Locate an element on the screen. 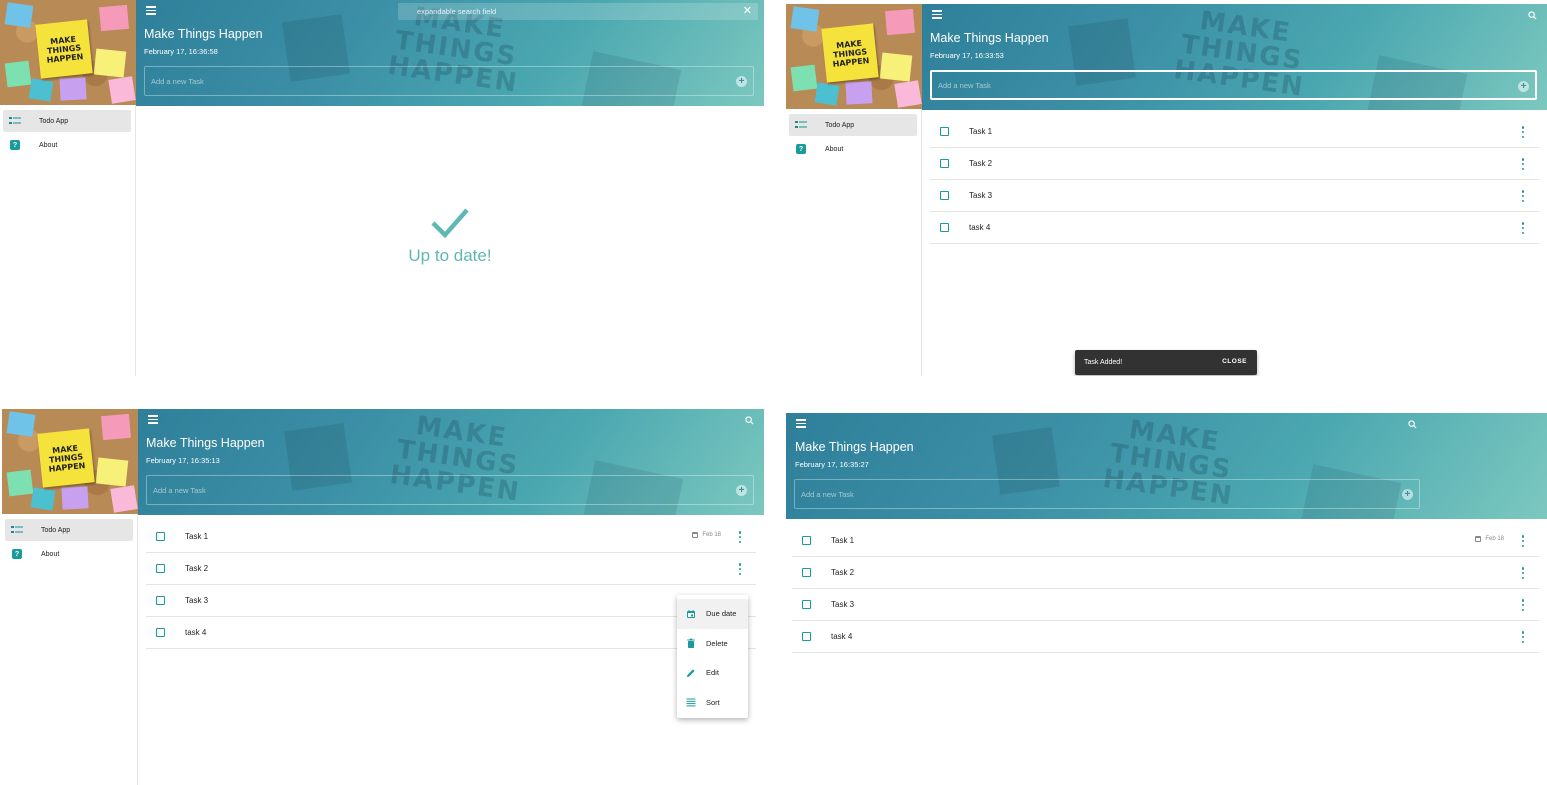 Image resolution: width=1547 pixels, height=785 pixels. snackbar: Task Added! CLOSE is located at coordinates (1166, 362).